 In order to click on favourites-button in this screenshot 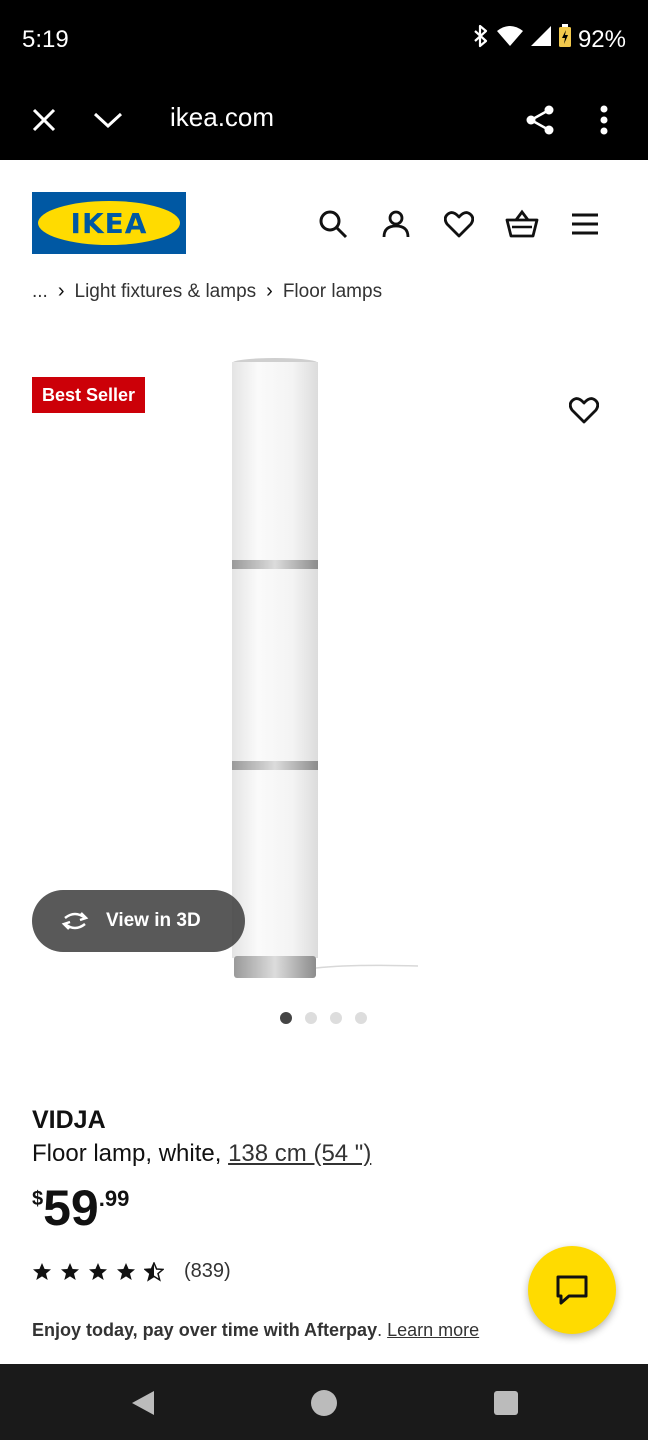, I will do `click(459, 224)`.